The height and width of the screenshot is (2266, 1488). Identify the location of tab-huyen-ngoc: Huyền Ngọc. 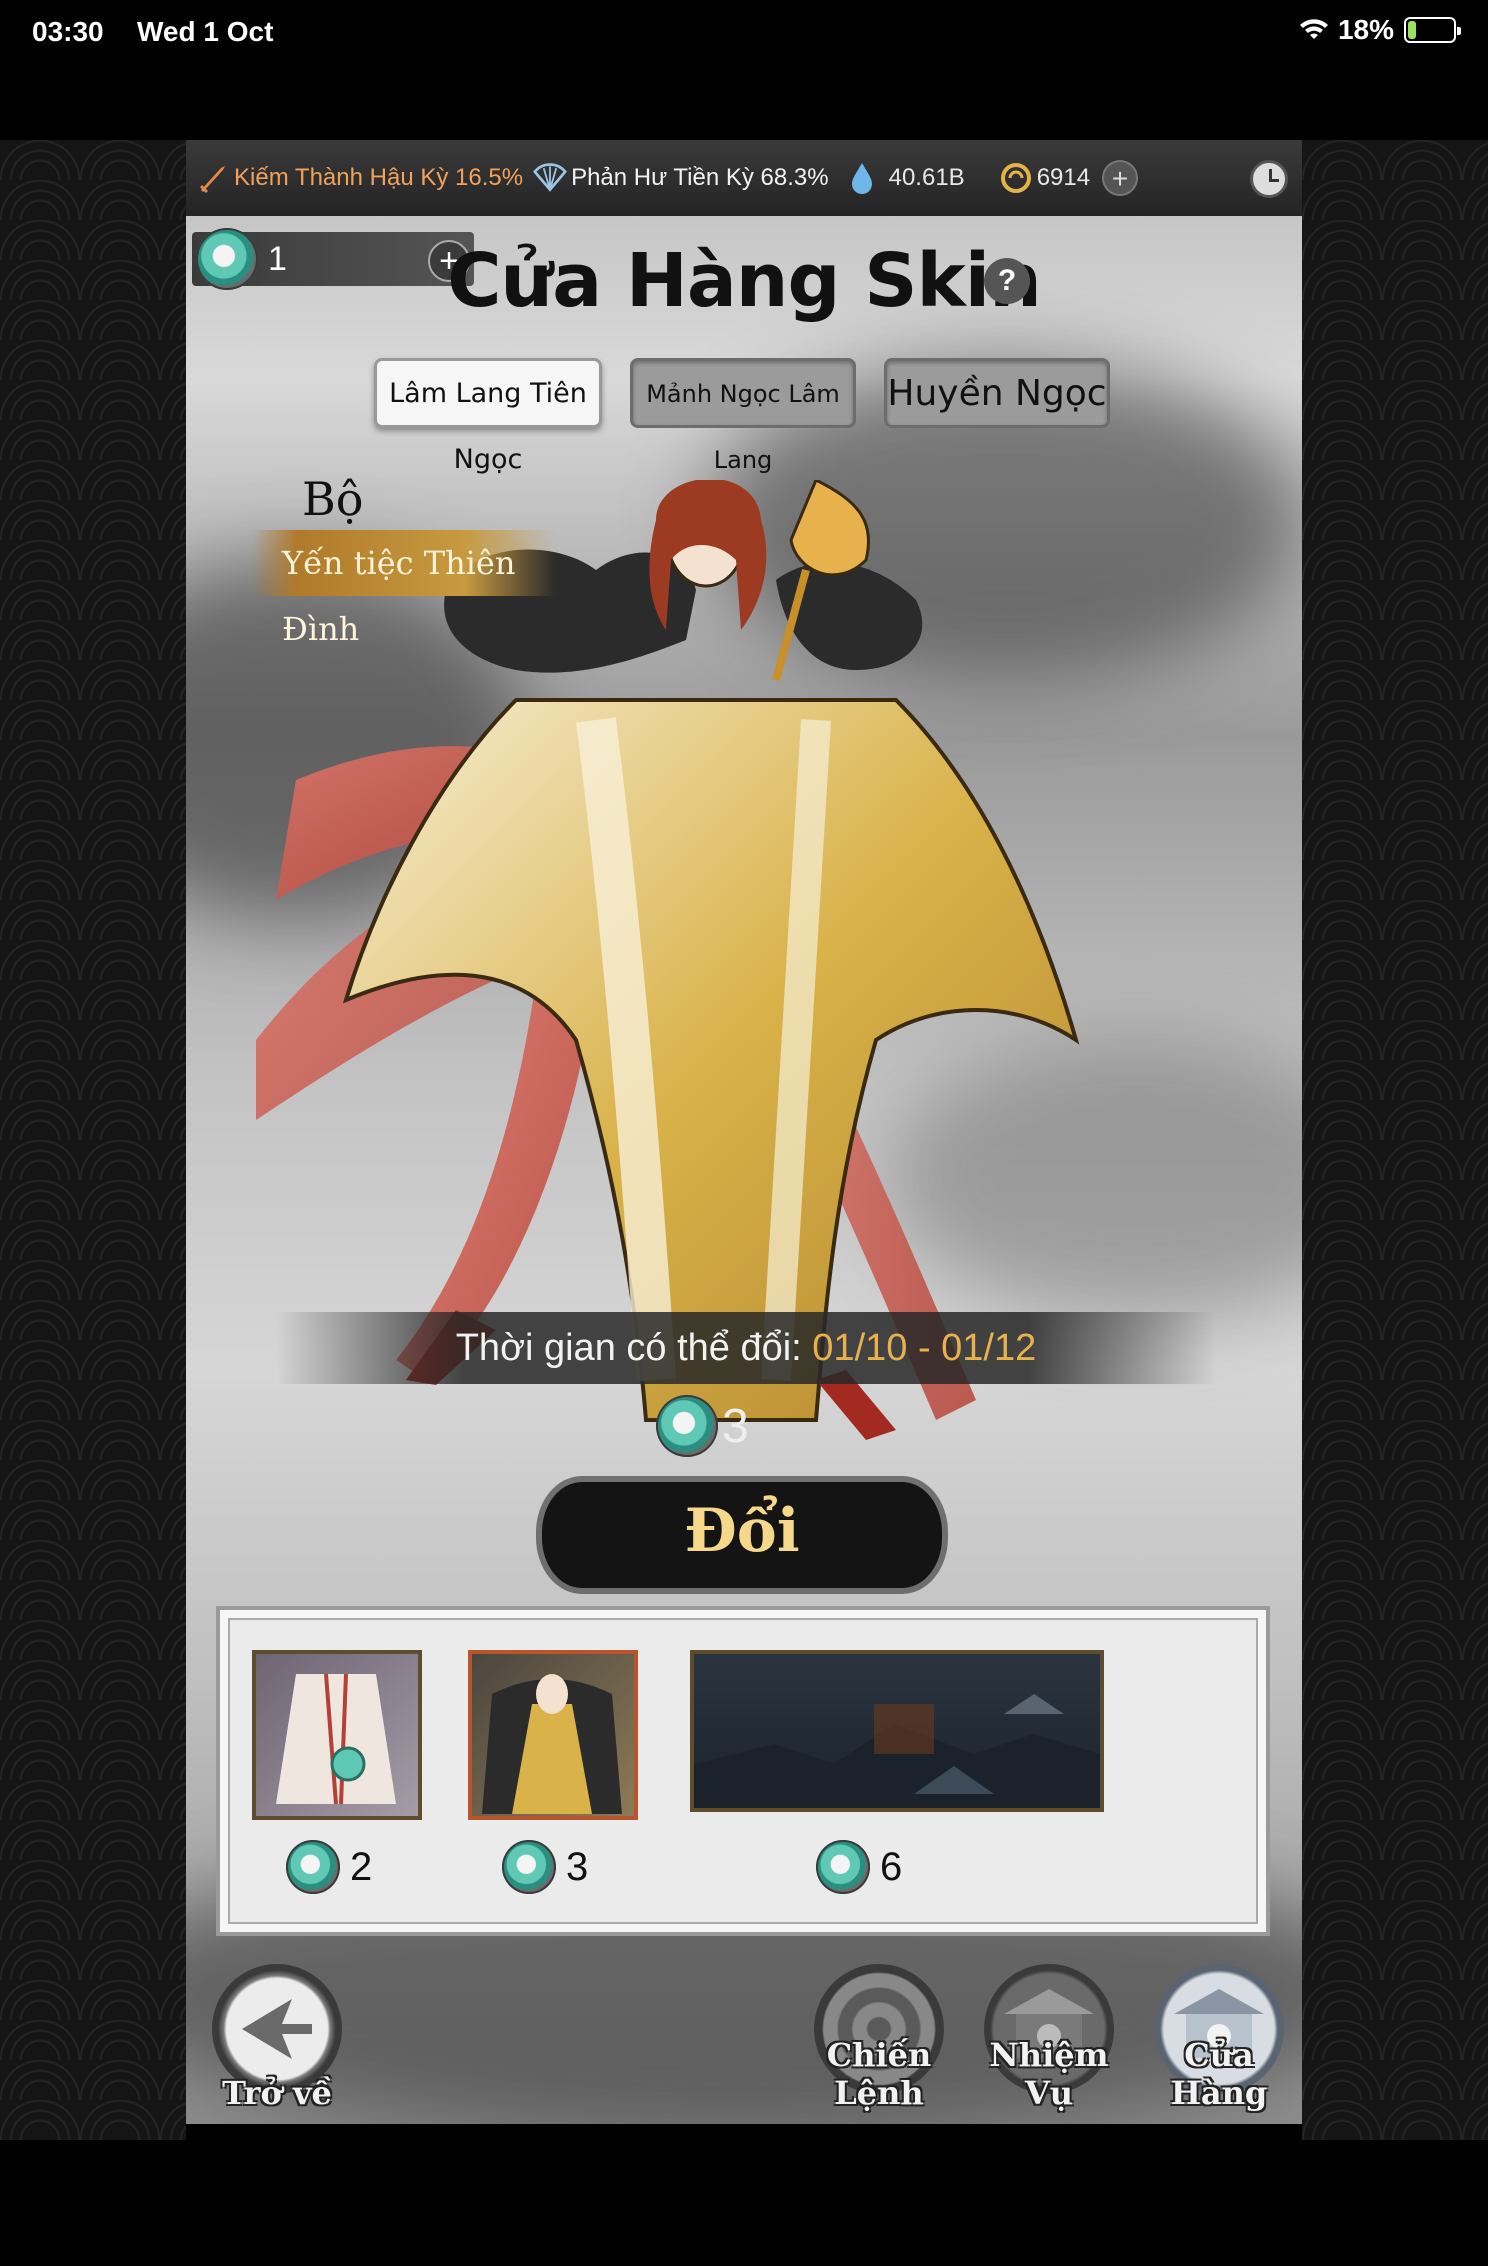
(997, 393).